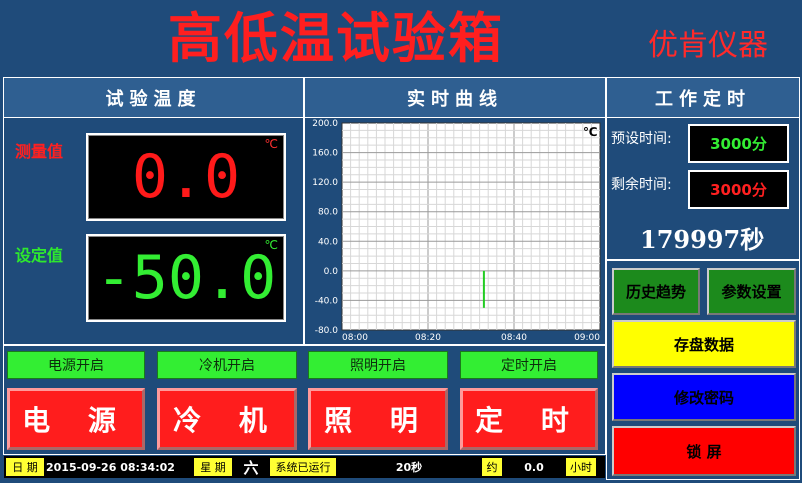  Describe the element at coordinates (213, 467) in the screenshot. I see `week-label: 星 期` at that location.